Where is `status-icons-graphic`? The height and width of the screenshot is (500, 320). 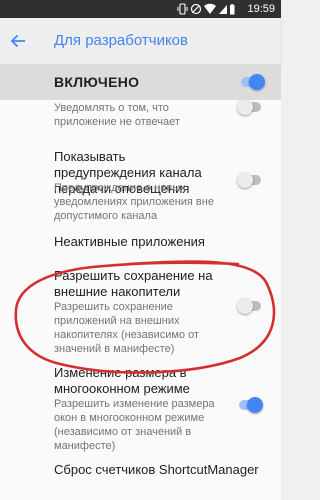
status-icons-graphic is located at coordinates (206, 9).